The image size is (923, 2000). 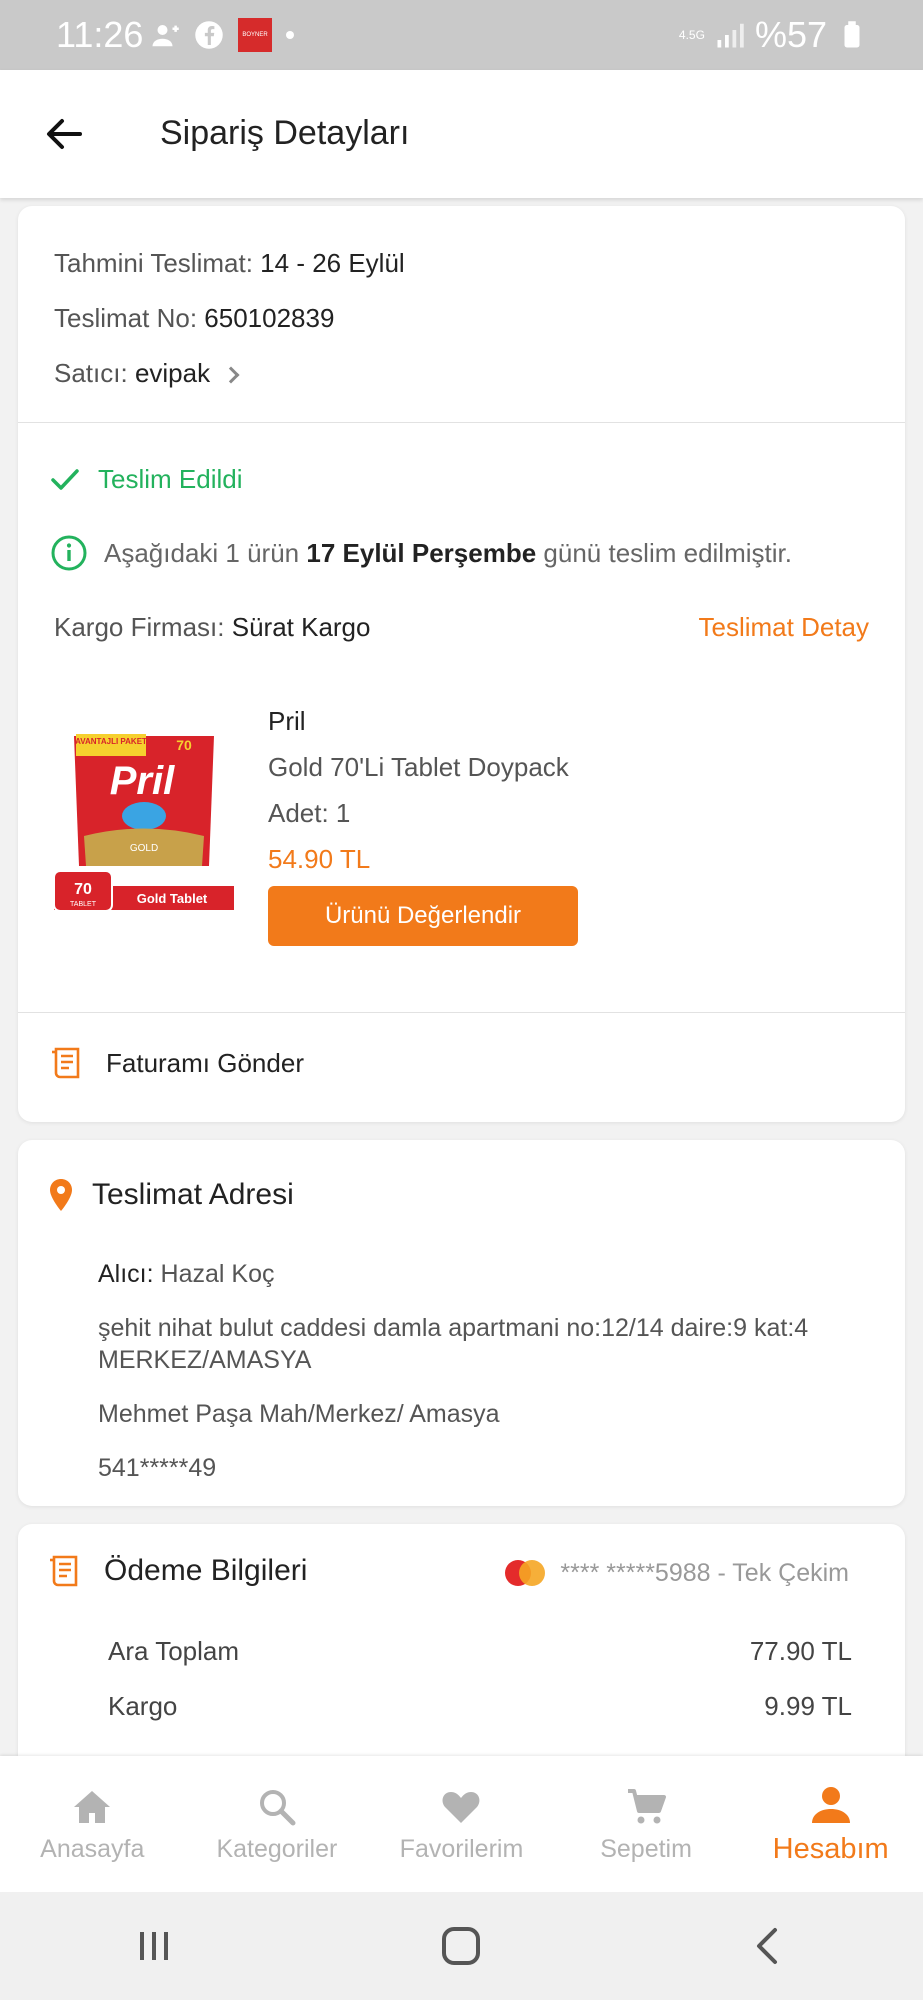 I want to click on delivery-number: Teslimat No: 650102839, so click(x=194, y=318).